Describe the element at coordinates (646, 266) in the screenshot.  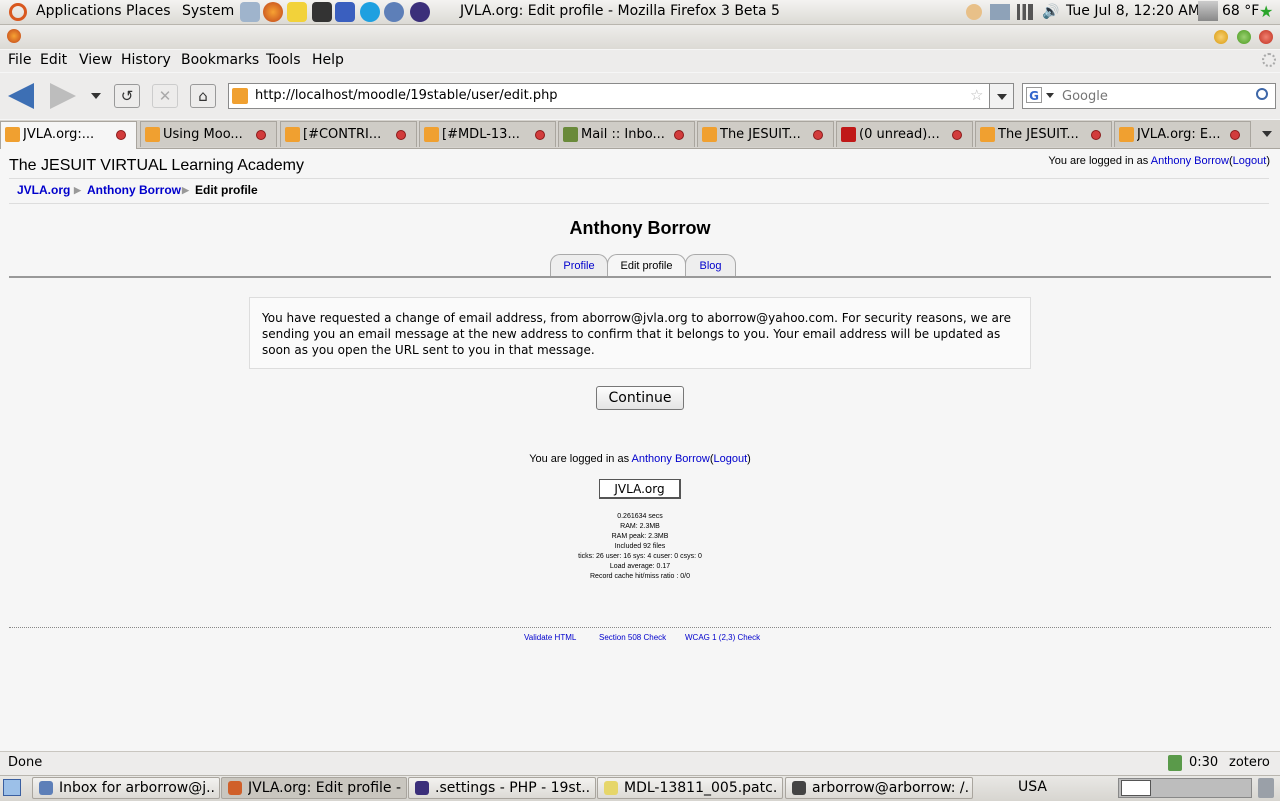
I see `tab-edit-profile: Edit profile` at that location.